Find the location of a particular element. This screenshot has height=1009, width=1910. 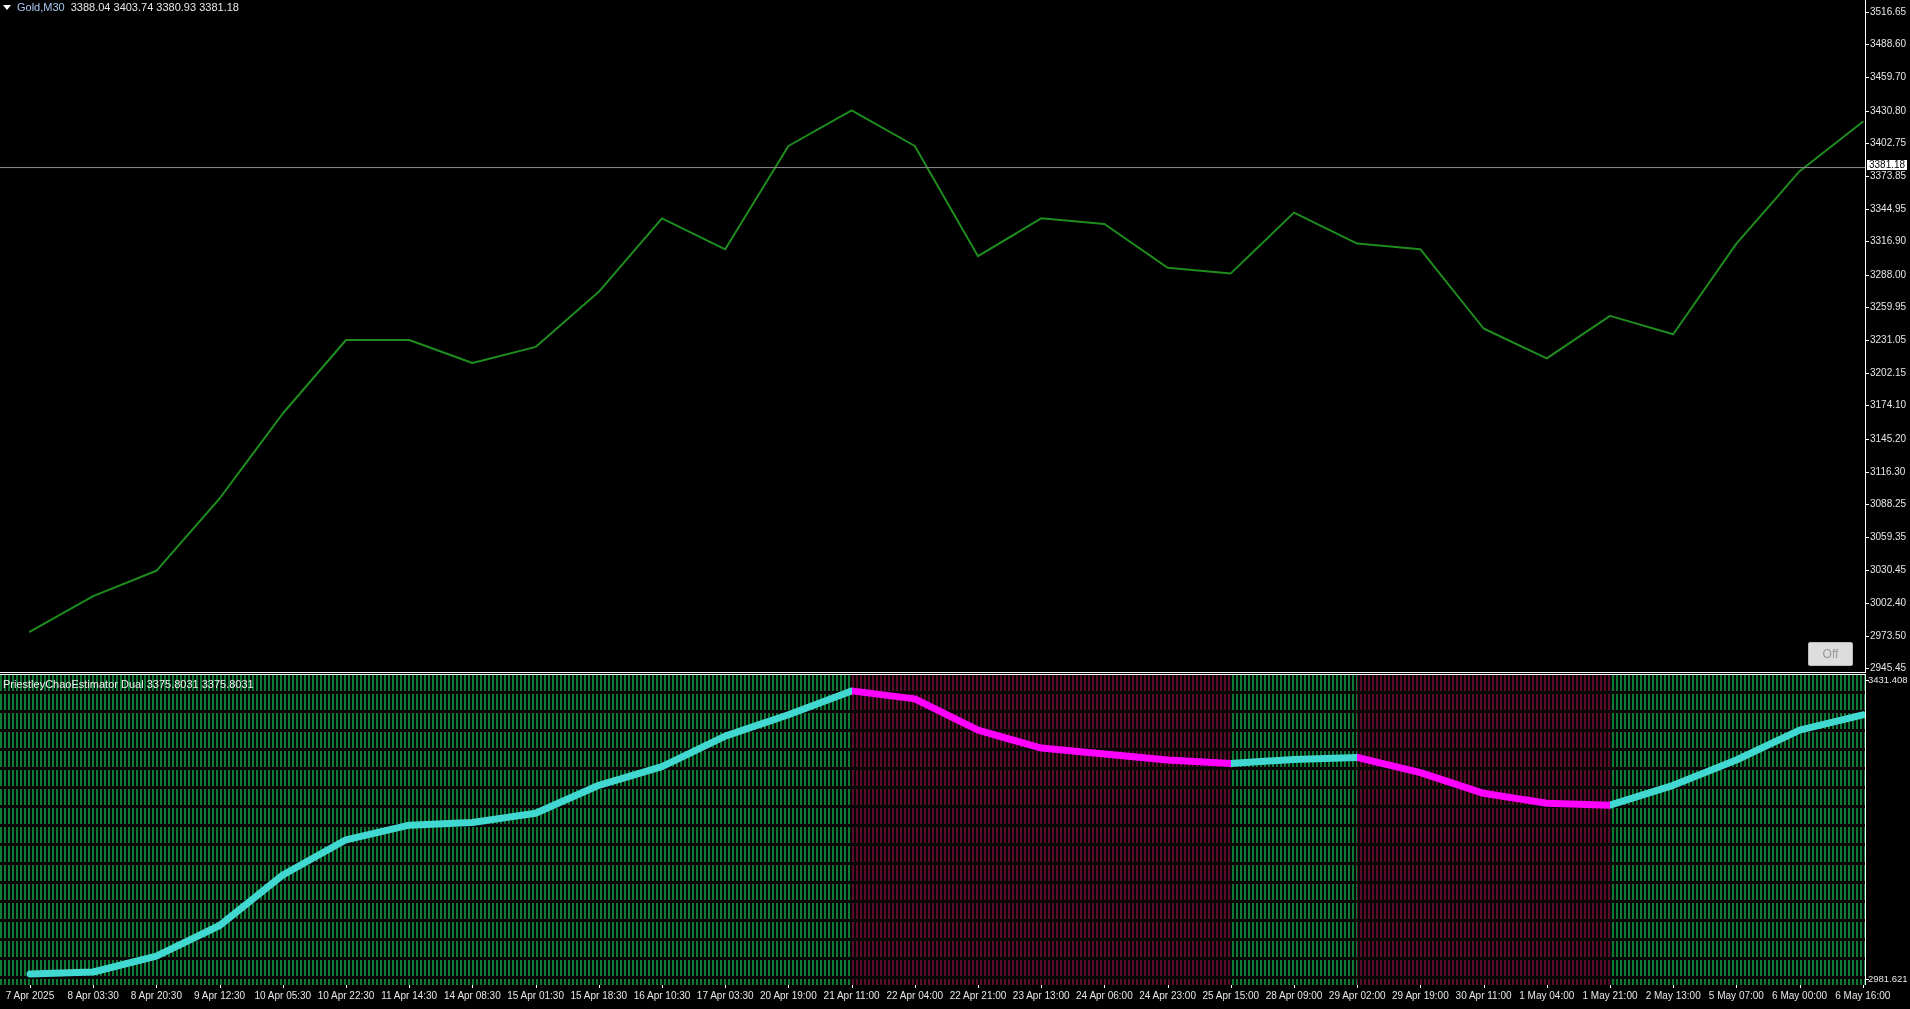

y-axis-label: 2973.50 is located at coordinates (1888, 635).